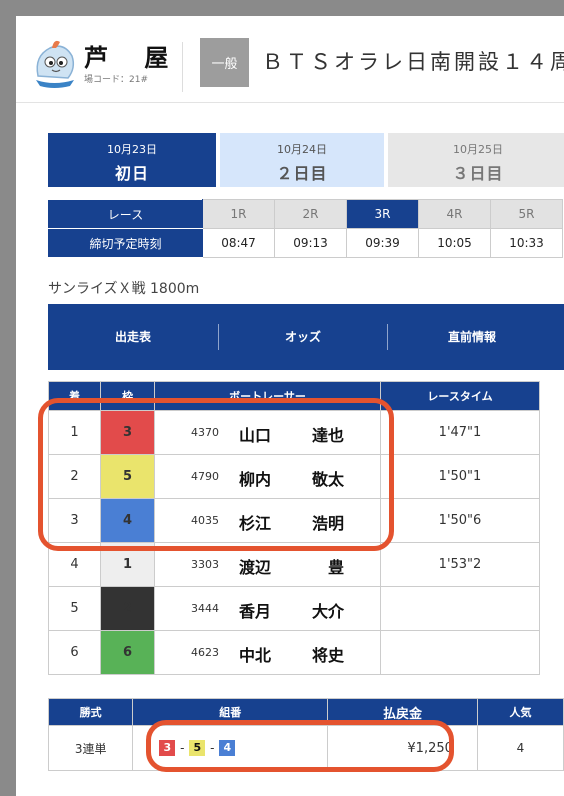 The width and height of the screenshot is (564, 796). Describe the element at coordinates (74, 608) in the screenshot. I see `rank-cell: 5` at that location.